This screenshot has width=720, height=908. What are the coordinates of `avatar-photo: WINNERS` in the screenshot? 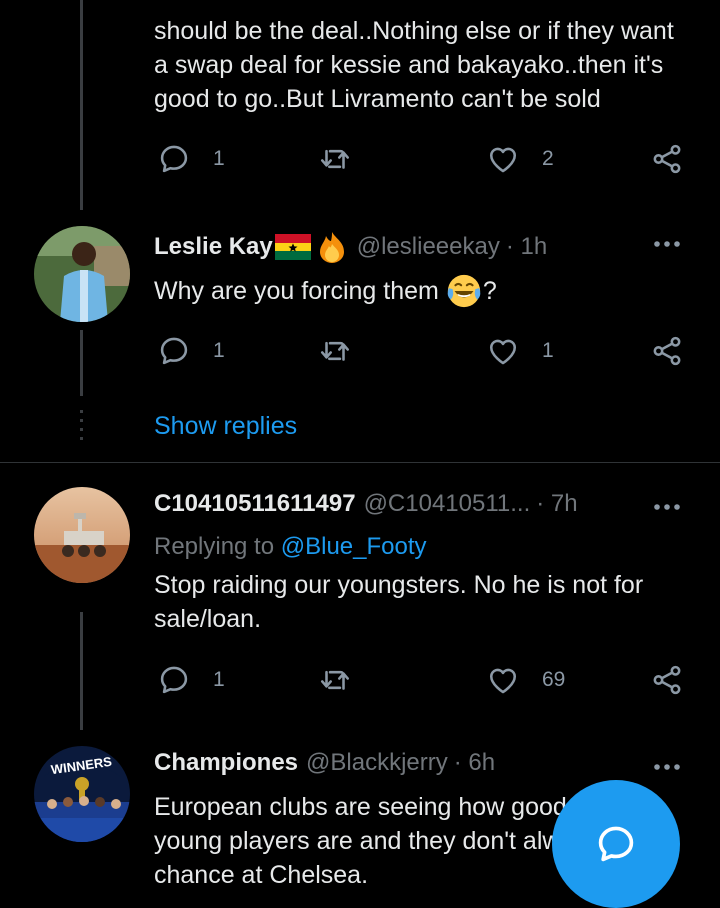 It's located at (82, 794).